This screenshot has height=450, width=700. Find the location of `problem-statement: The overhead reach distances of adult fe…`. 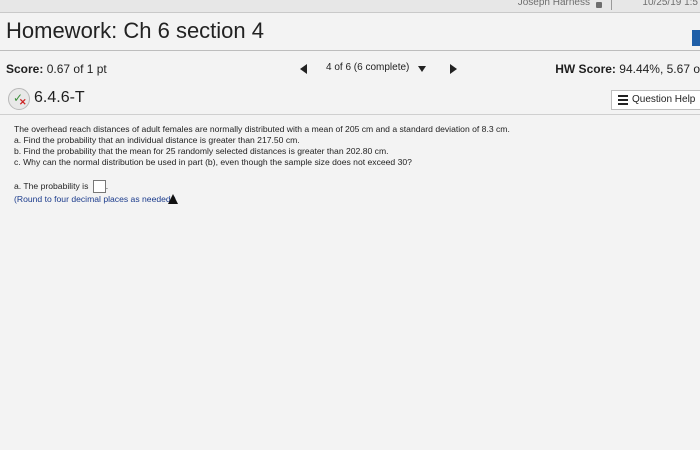

problem-statement: The overhead reach distances of adult fe… is located at coordinates (344, 146).